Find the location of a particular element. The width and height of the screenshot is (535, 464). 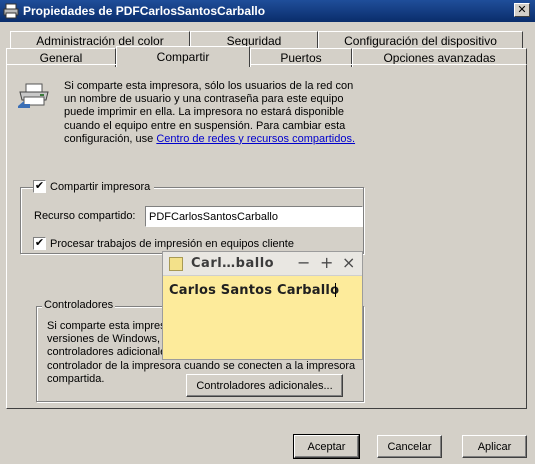

cancel-button: Cancelar is located at coordinates (409, 446).